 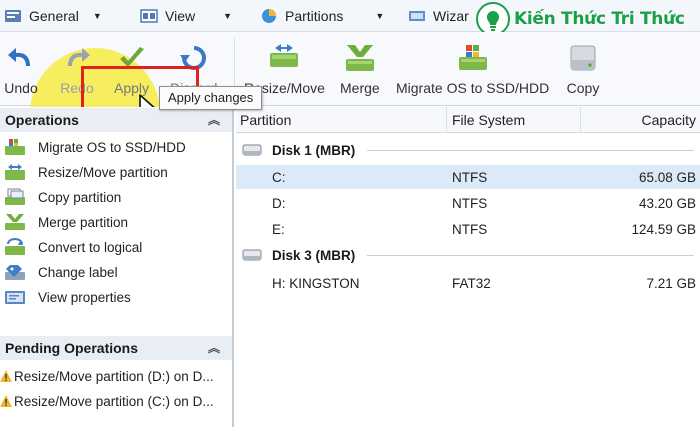 I want to click on op-change-label: Change label, so click(x=59, y=272).